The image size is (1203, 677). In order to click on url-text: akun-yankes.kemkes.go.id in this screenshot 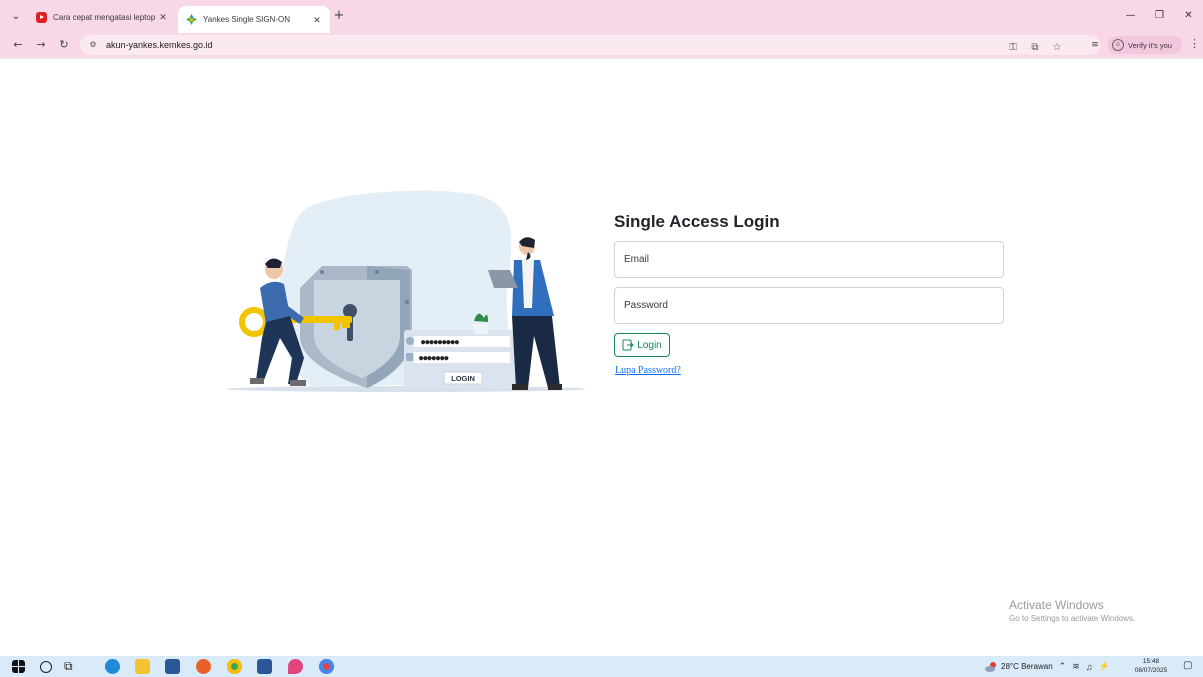, I will do `click(159, 45)`.